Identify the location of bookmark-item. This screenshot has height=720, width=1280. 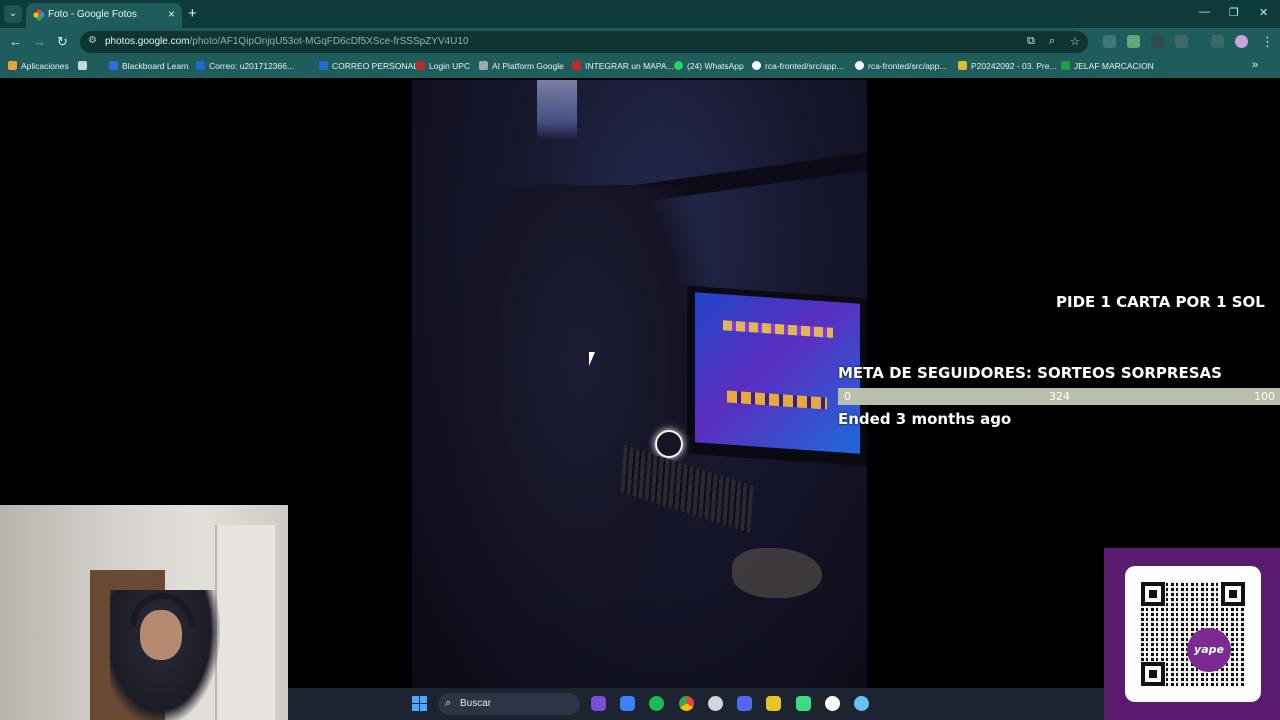
(84, 66).